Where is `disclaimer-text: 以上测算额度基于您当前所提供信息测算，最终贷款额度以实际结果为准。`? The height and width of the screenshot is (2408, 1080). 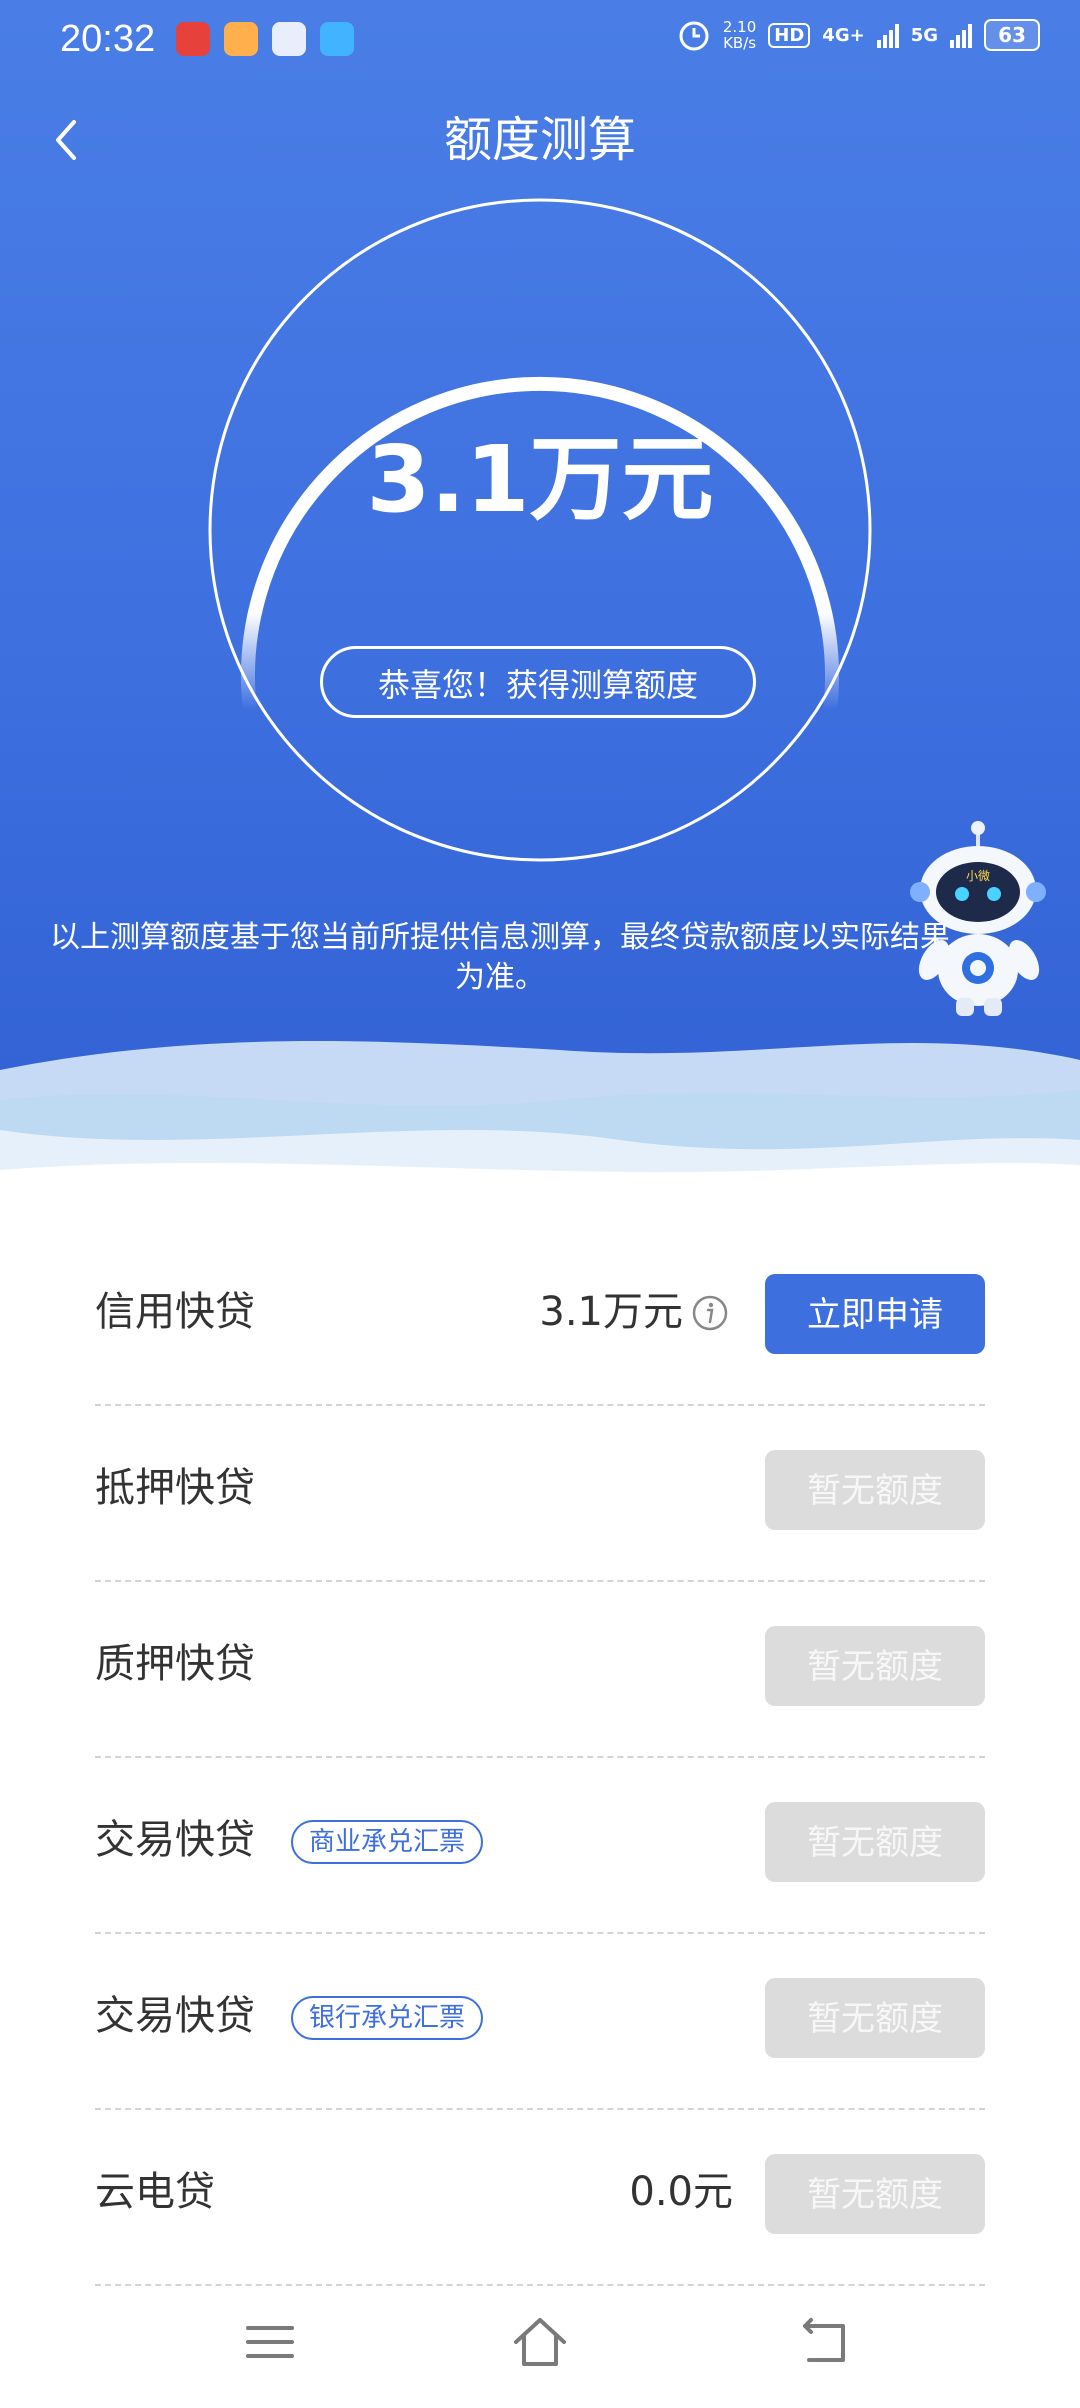 disclaimer-text: 以上测算额度基于您当前所提供信息测算，最终贷款额度以实际结果为准。 is located at coordinates (500, 957).